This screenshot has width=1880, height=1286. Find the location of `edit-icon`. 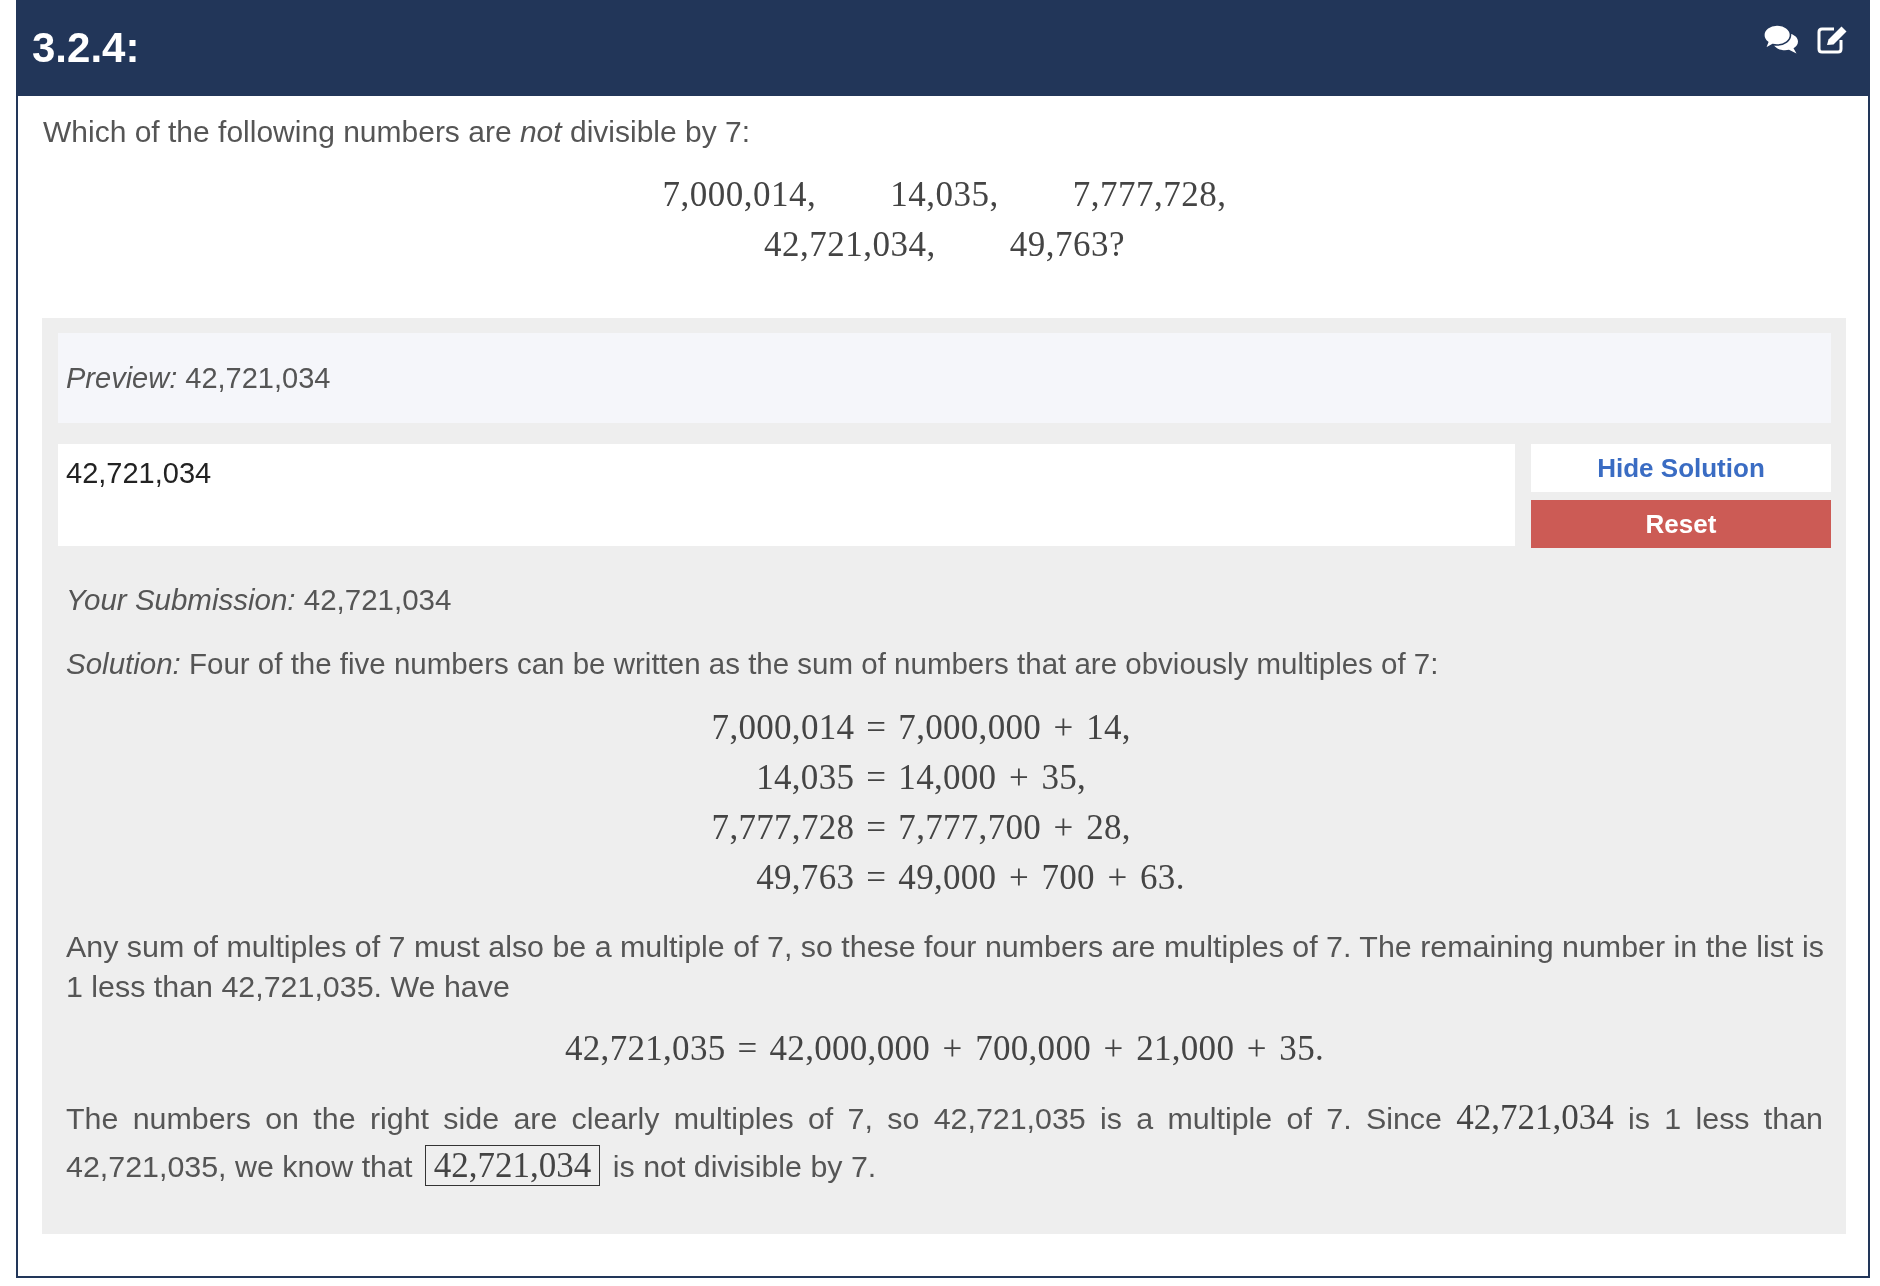

edit-icon is located at coordinates (1832, 39).